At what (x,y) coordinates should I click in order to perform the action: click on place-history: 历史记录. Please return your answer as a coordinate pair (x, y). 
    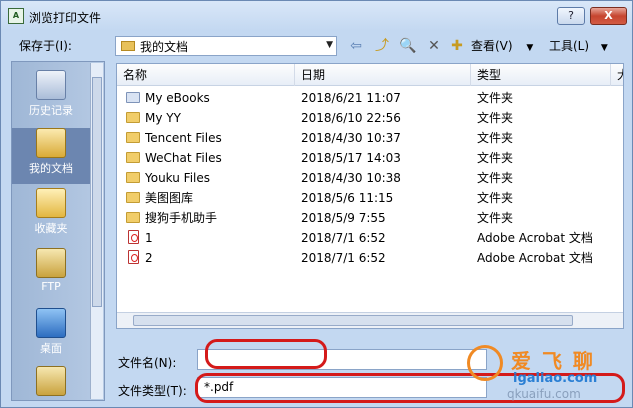
    Looking at the image, I should click on (51, 98).